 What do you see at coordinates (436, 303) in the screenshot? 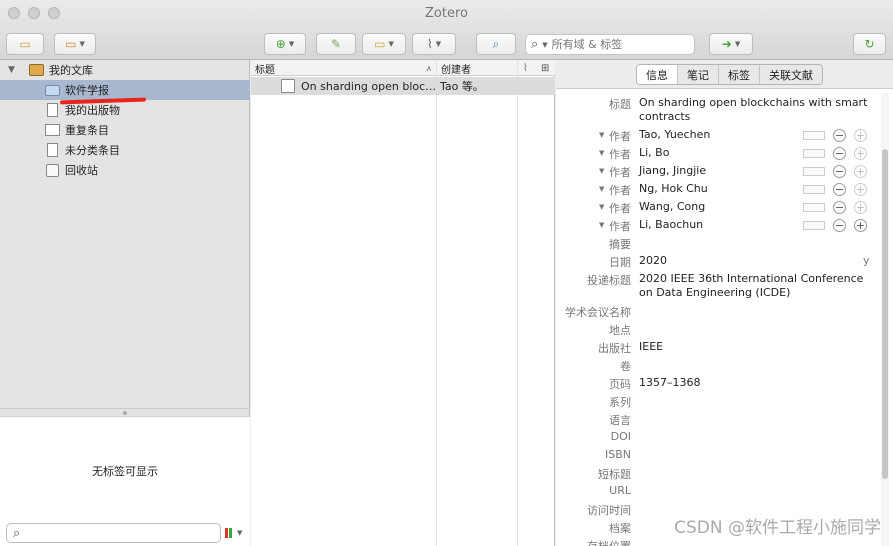
I see `column-divider` at bounding box center [436, 303].